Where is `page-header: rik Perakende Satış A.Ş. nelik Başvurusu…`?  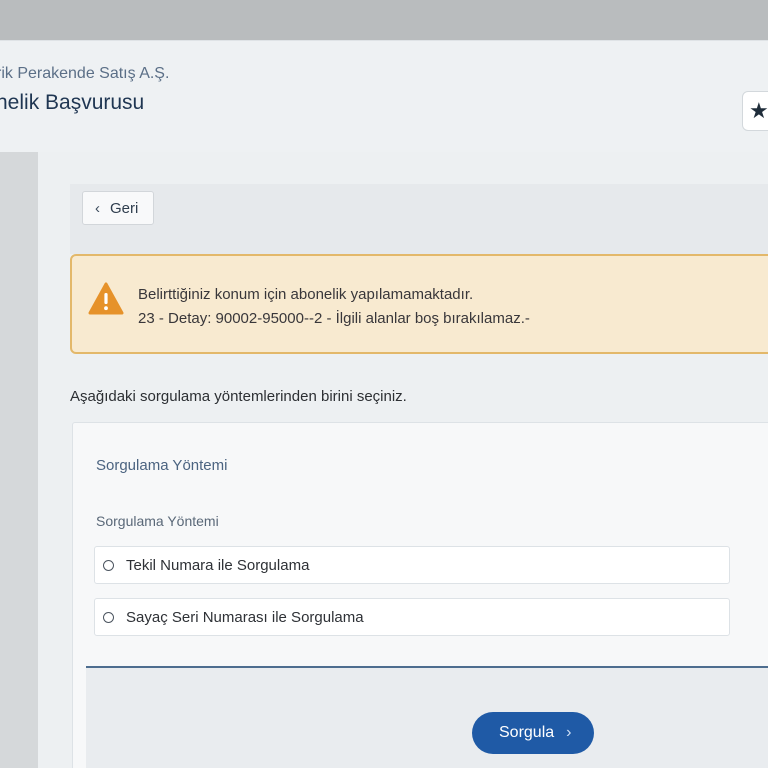
page-header: rik Perakende Satış A.Ş. nelik Başvurusu… is located at coordinates (384, 96).